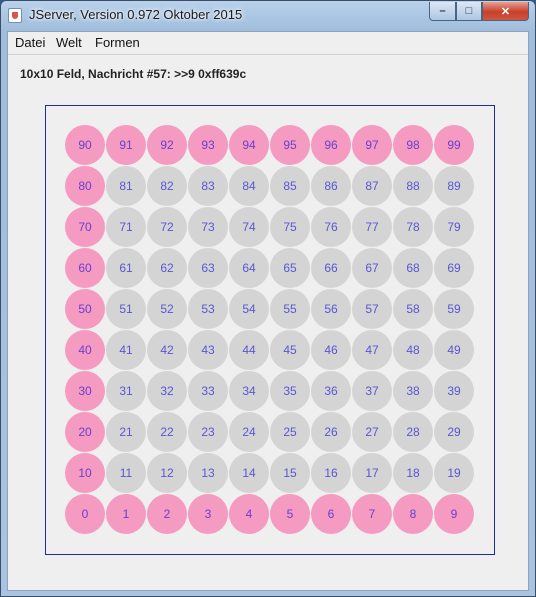 The height and width of the screenshot is (597, 536). What do you see at coordinates (372, 268) in the screenshot?
I see `board-cell-67: 67` at bounding box center [372, 268].